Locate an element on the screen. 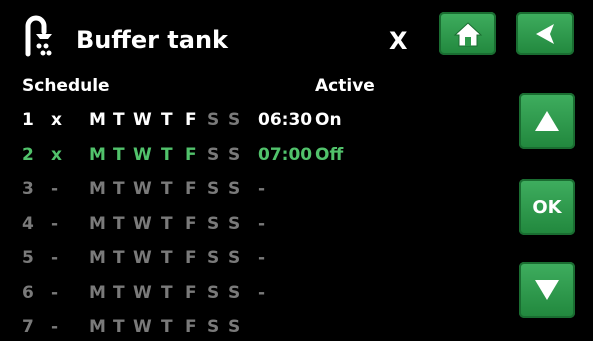 The image size is (593, 341). up-arrow-icon is located at coordinates (547, 121).